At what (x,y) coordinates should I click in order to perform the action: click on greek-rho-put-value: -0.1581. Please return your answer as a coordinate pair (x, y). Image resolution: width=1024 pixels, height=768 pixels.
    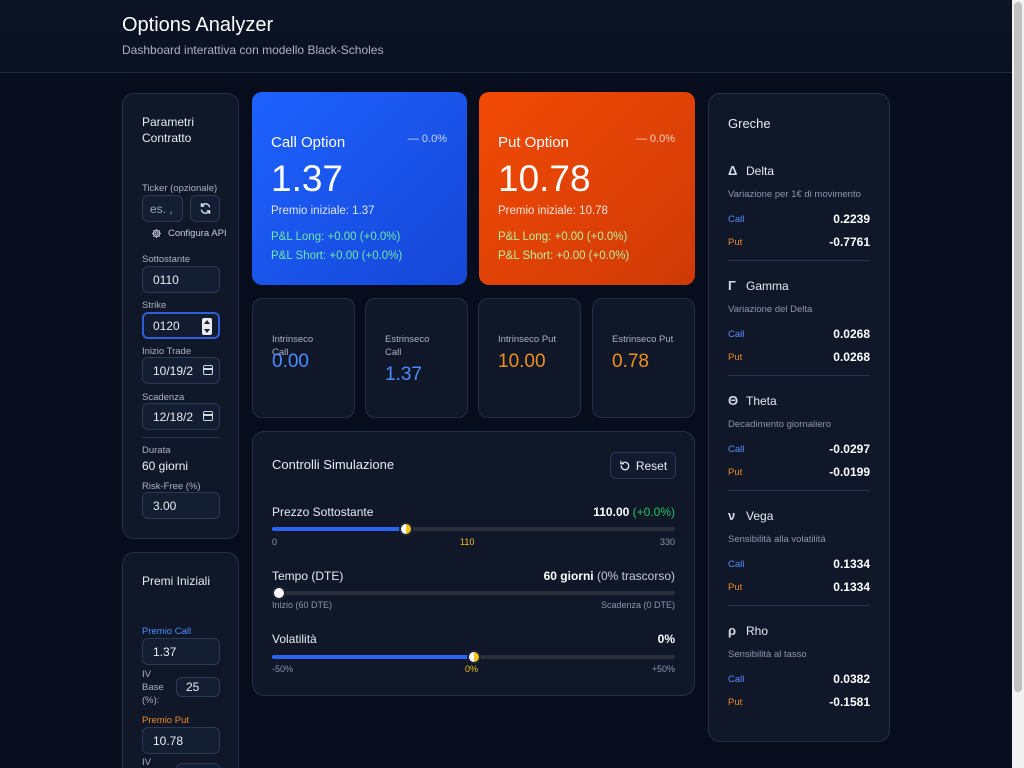
    Looking at the image, I should click on (849, 702).